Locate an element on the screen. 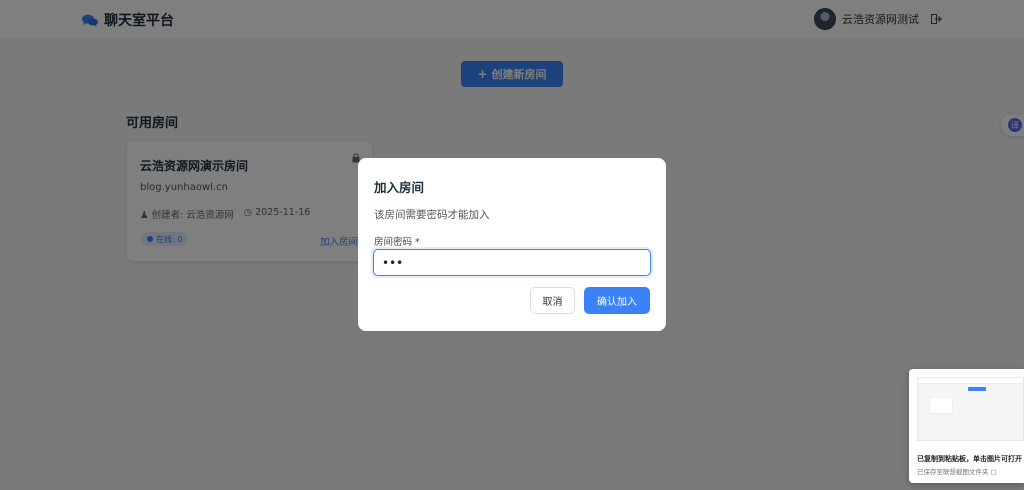 This screenshot has width=1024, height=490. dialog-title: 加入房间 is located at coordinates (399, 187).